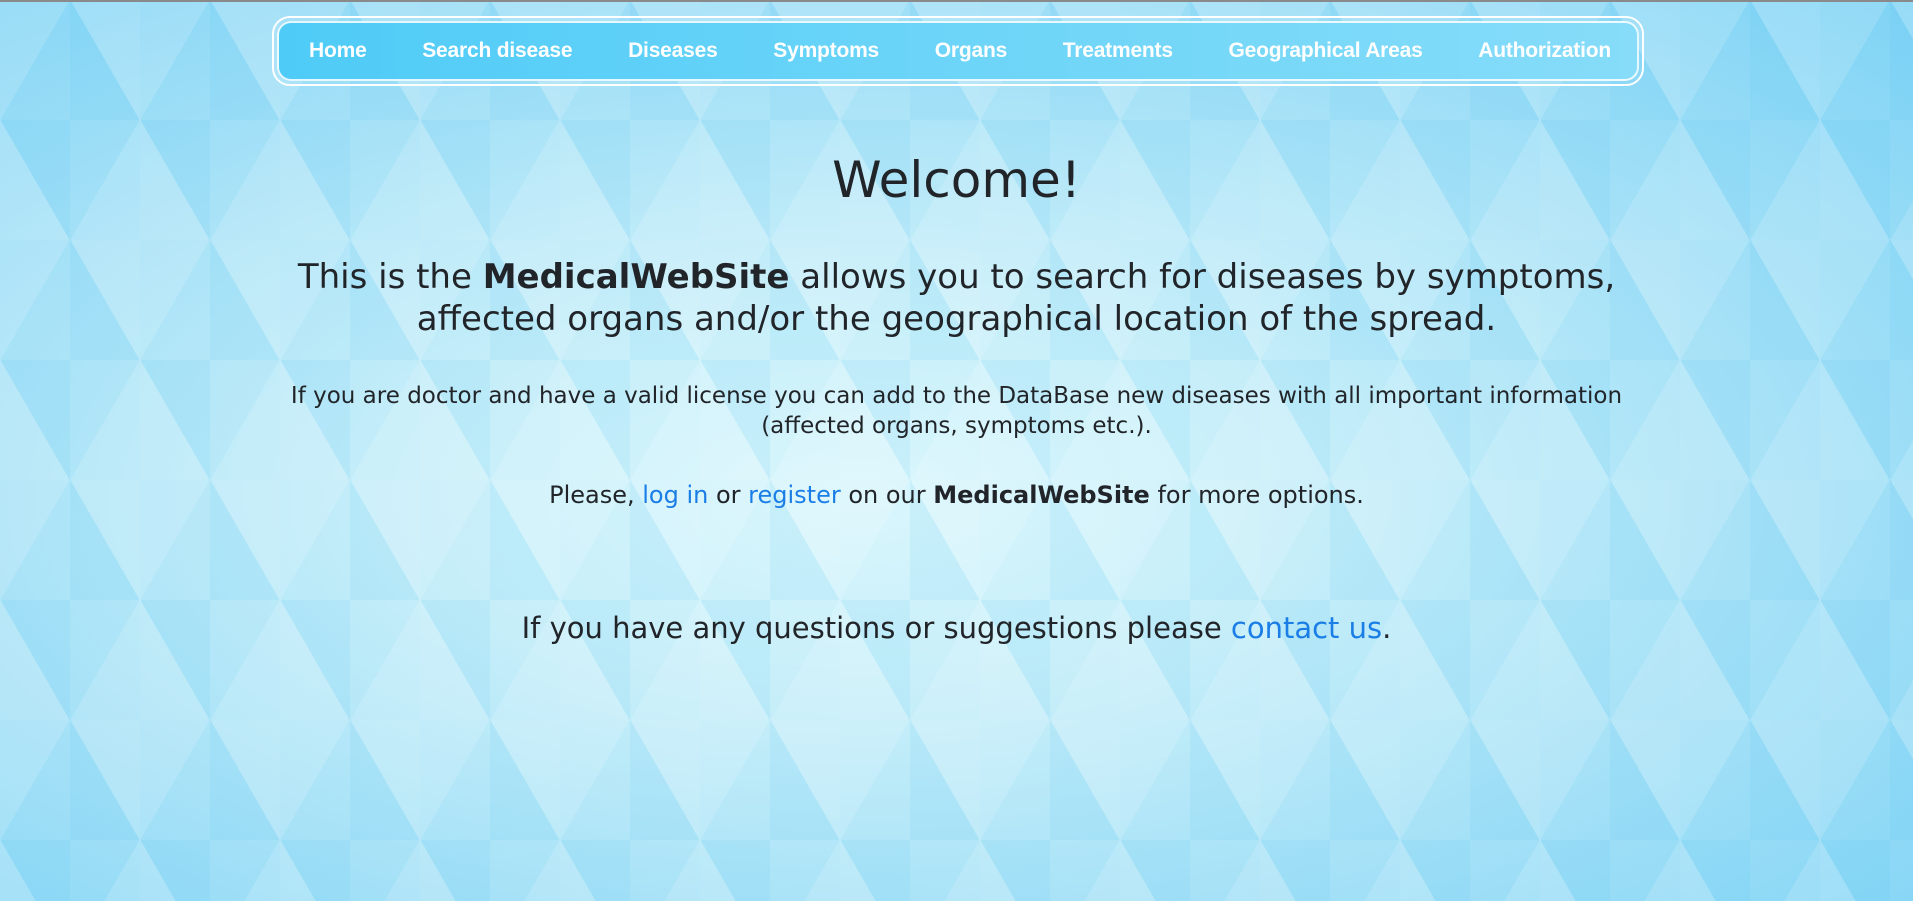 The width and height of the screenshot is (1913, 901). I want to click on please-or: or, so click(728, 495).